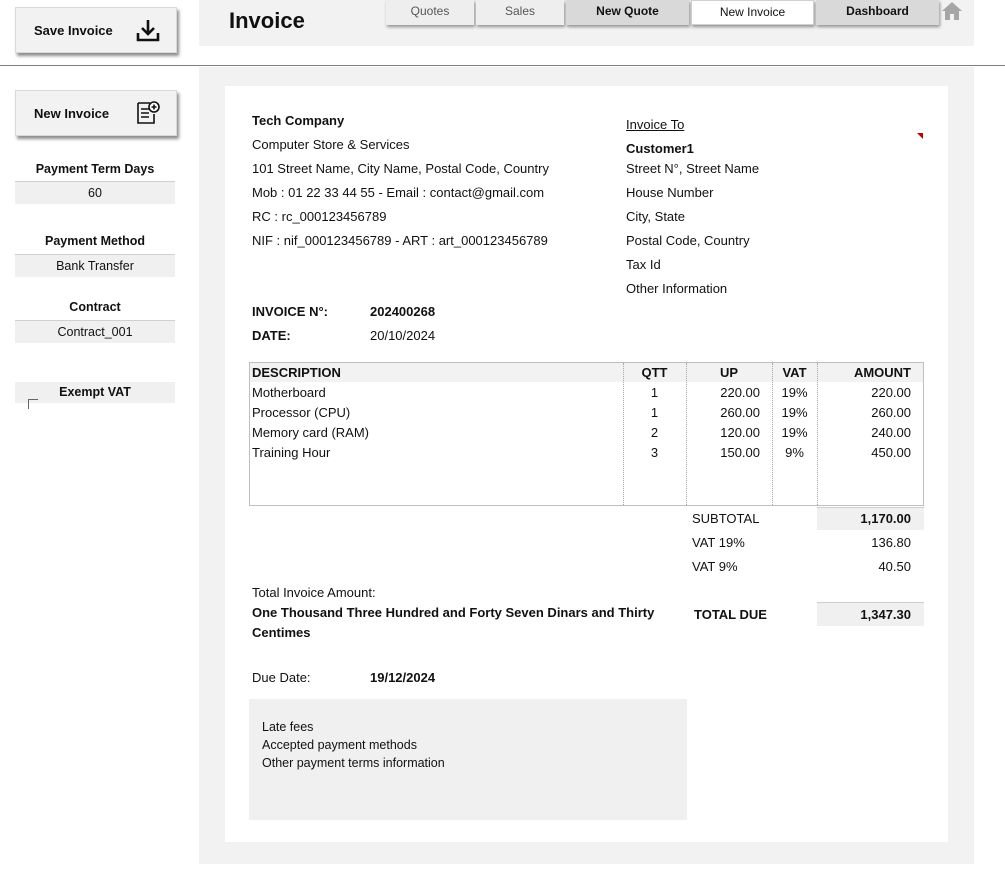 This screenshot has width=1005, height=869. Describe the element at coordinates (95, 307) in the screenshot. I see `contract-title: Contract` at that location.